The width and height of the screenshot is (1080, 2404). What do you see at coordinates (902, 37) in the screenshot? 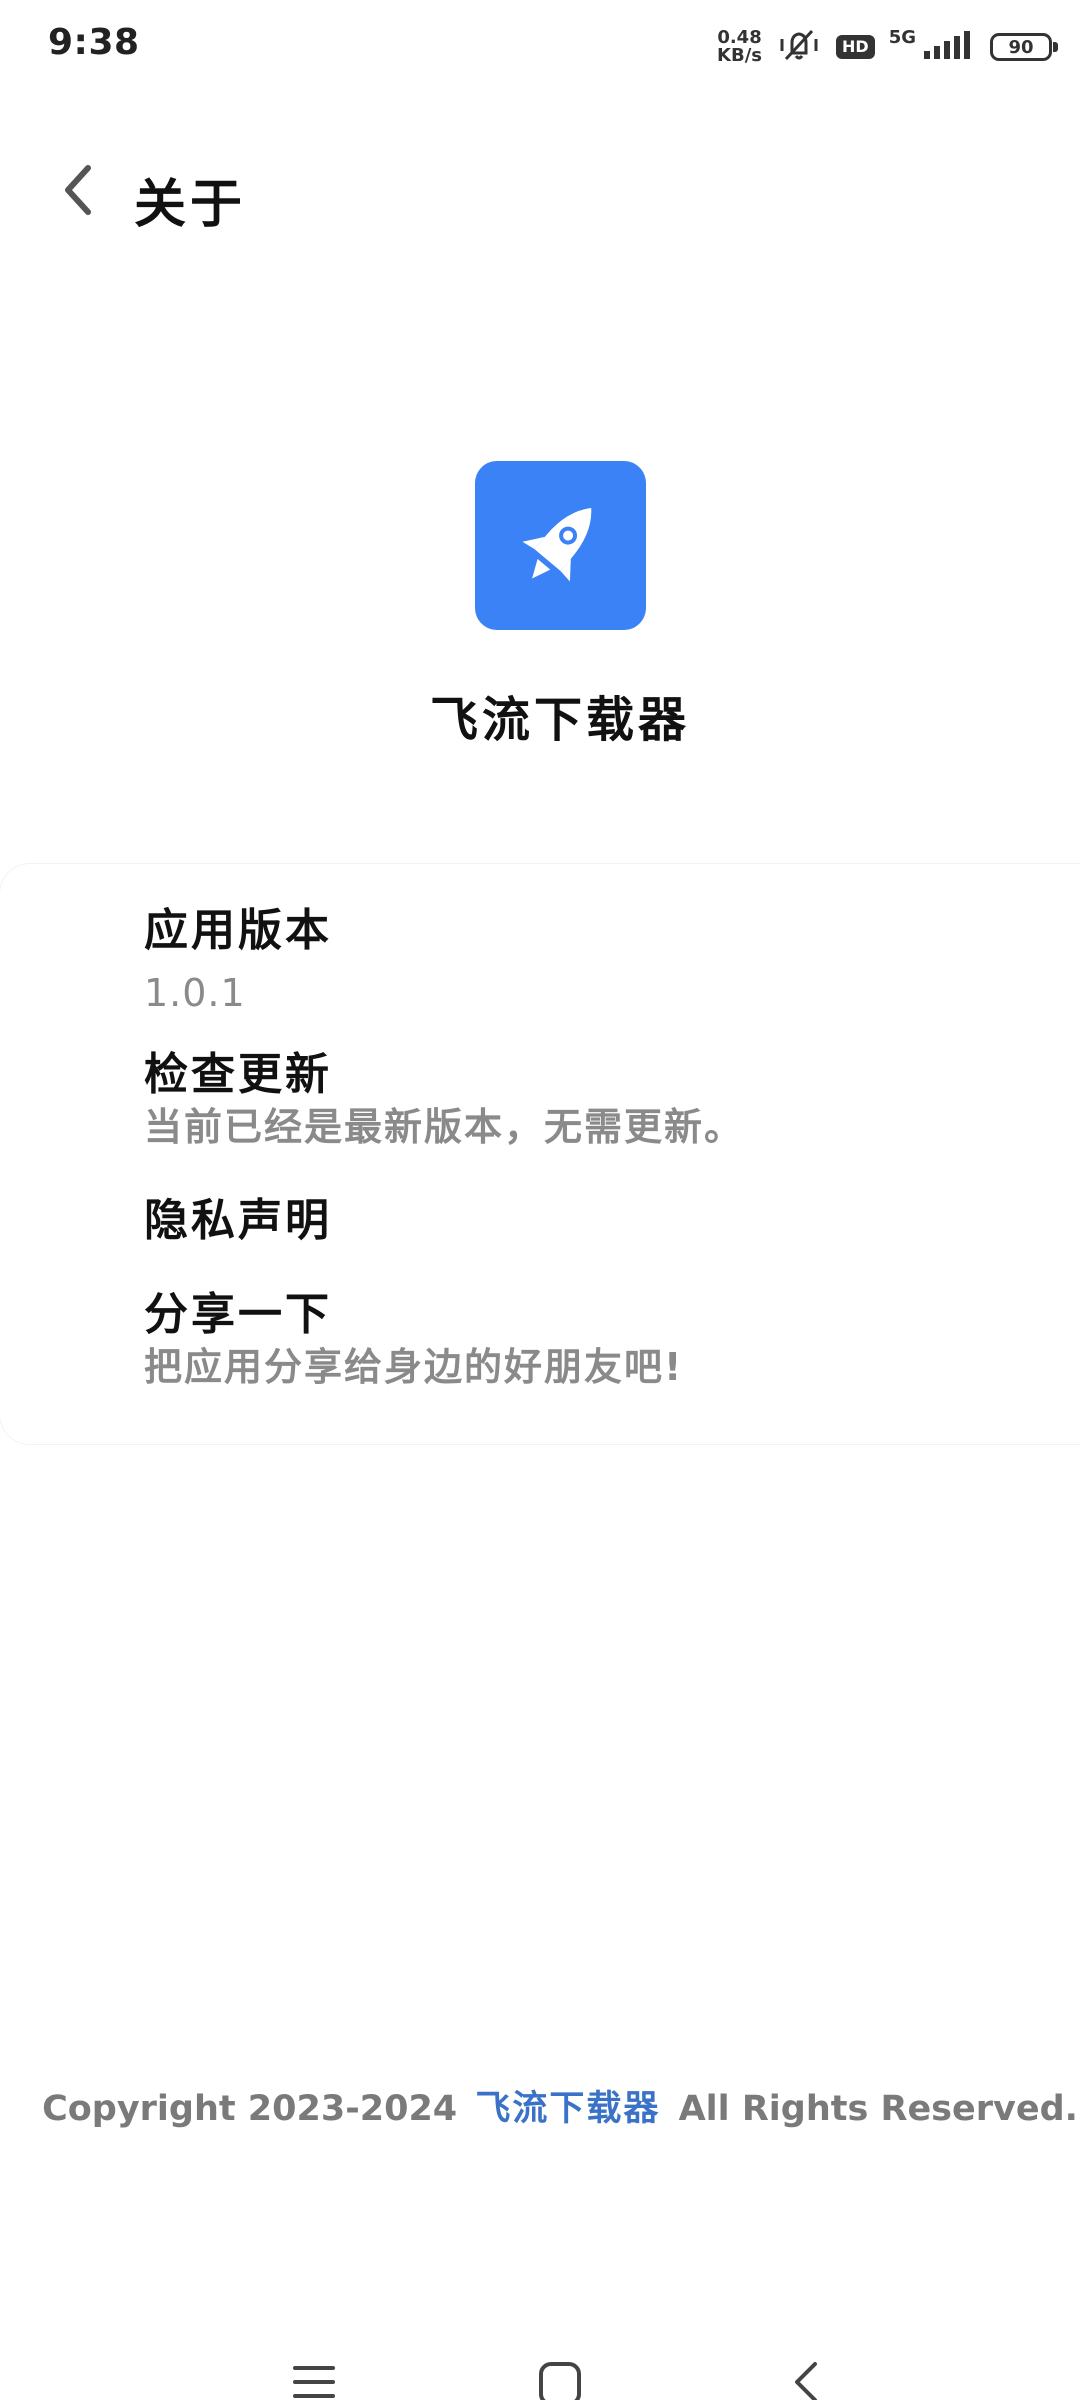
I see `network-type: 5G` at bounding box center [902, 37].